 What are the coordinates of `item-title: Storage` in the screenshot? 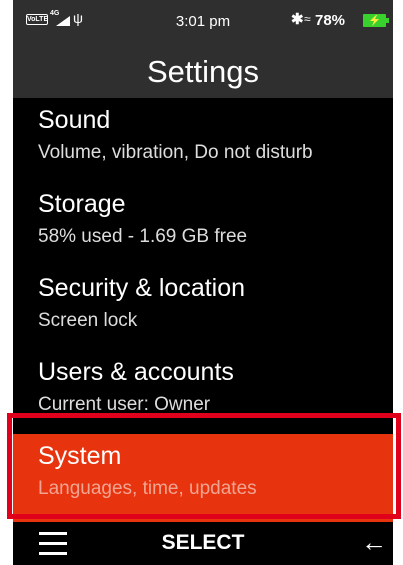 It's located at (82, 204).